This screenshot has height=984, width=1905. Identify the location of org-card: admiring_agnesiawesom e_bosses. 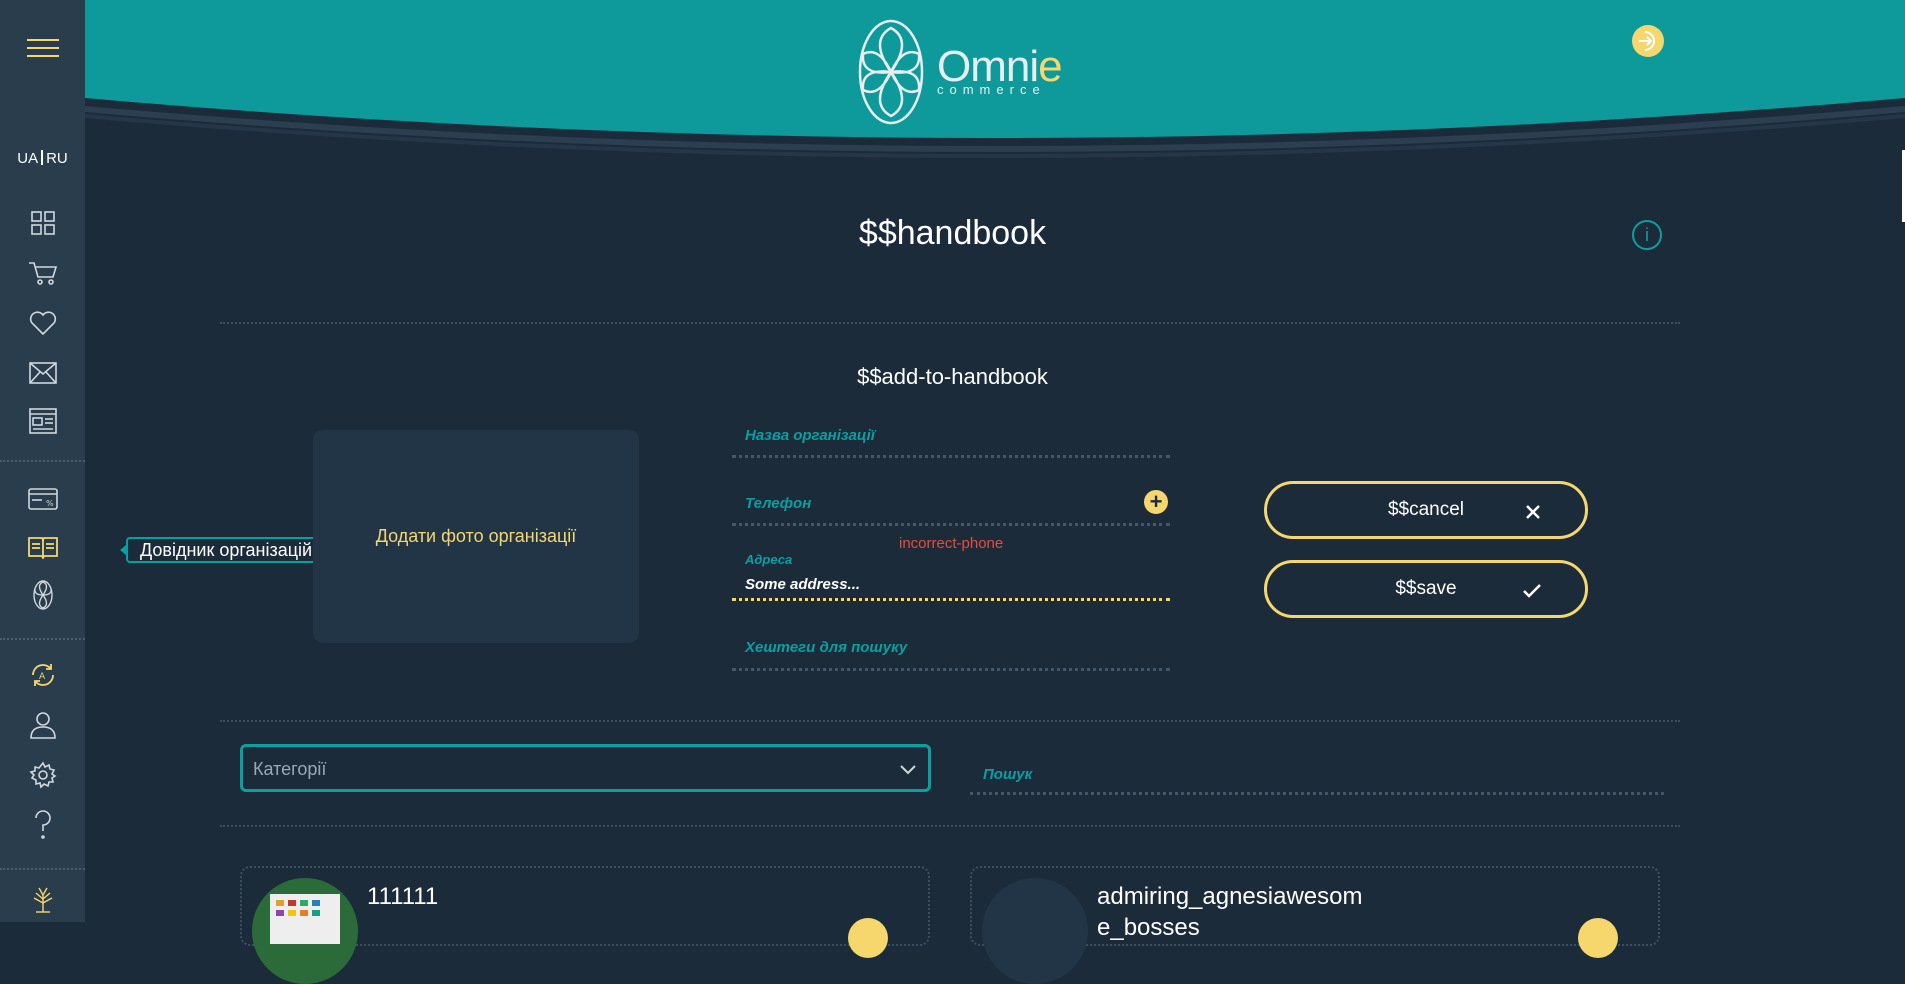
(1315, 925).